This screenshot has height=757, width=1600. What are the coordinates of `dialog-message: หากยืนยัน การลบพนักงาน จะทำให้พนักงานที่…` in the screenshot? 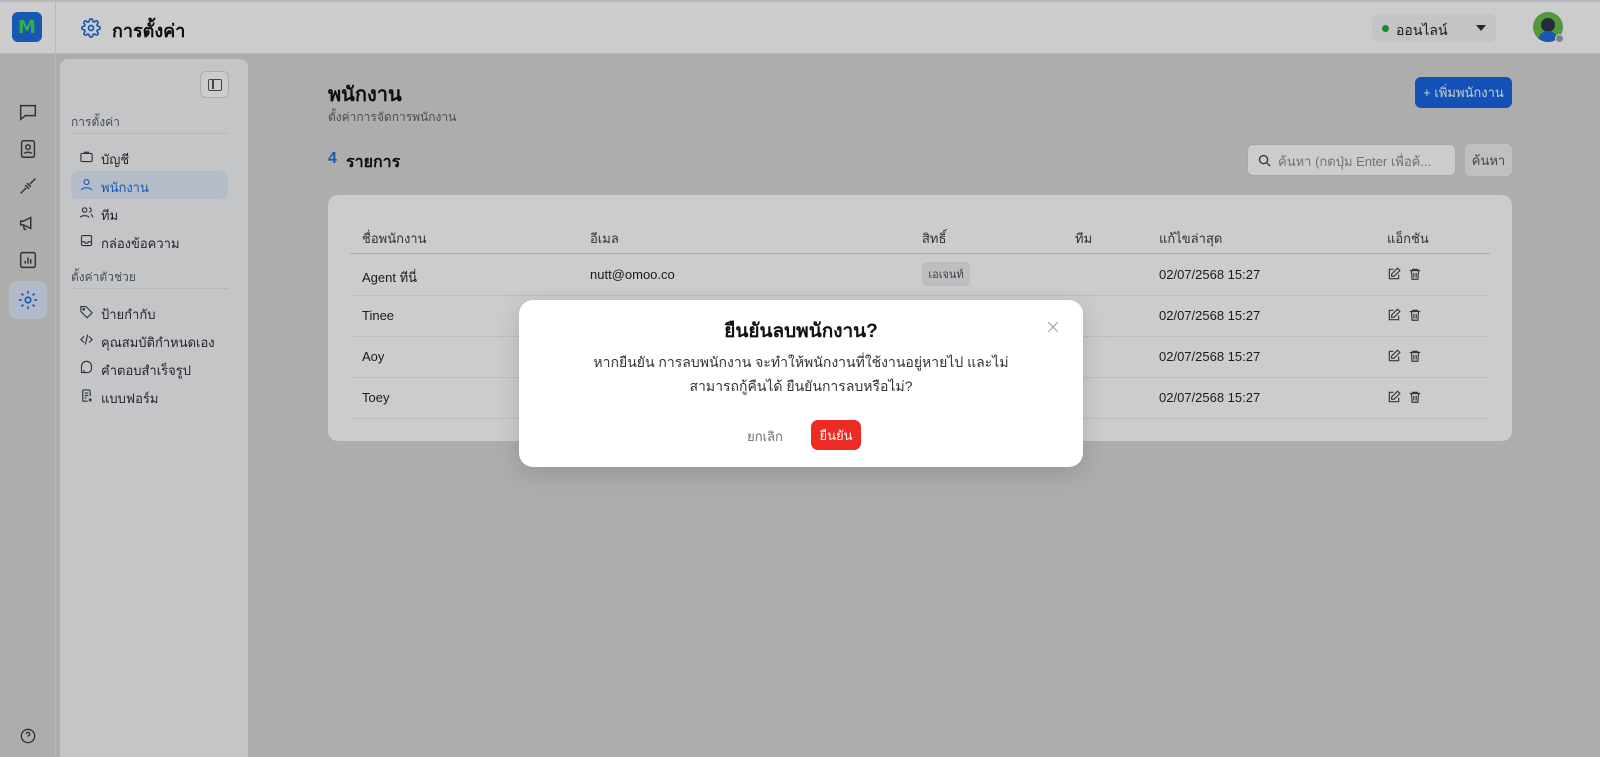 It's located at (801, 374).